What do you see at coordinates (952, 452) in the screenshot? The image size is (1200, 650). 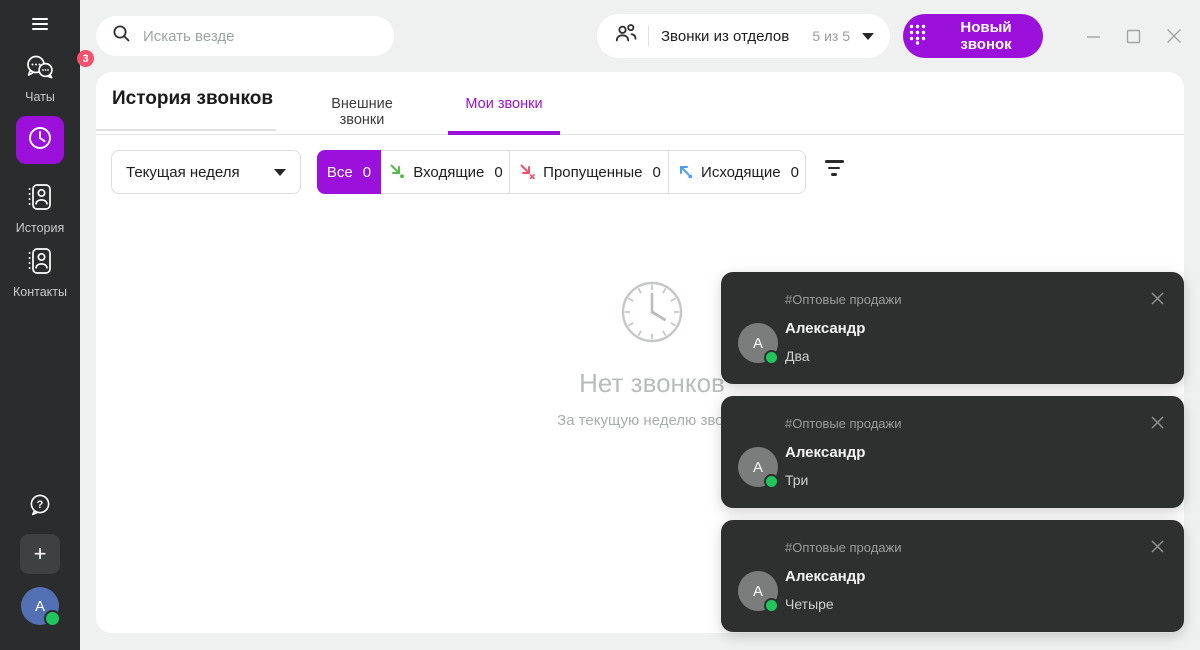 I see `notification-toast: #Оптовые продажи А Александр Три` at bounding box center [952, 452].